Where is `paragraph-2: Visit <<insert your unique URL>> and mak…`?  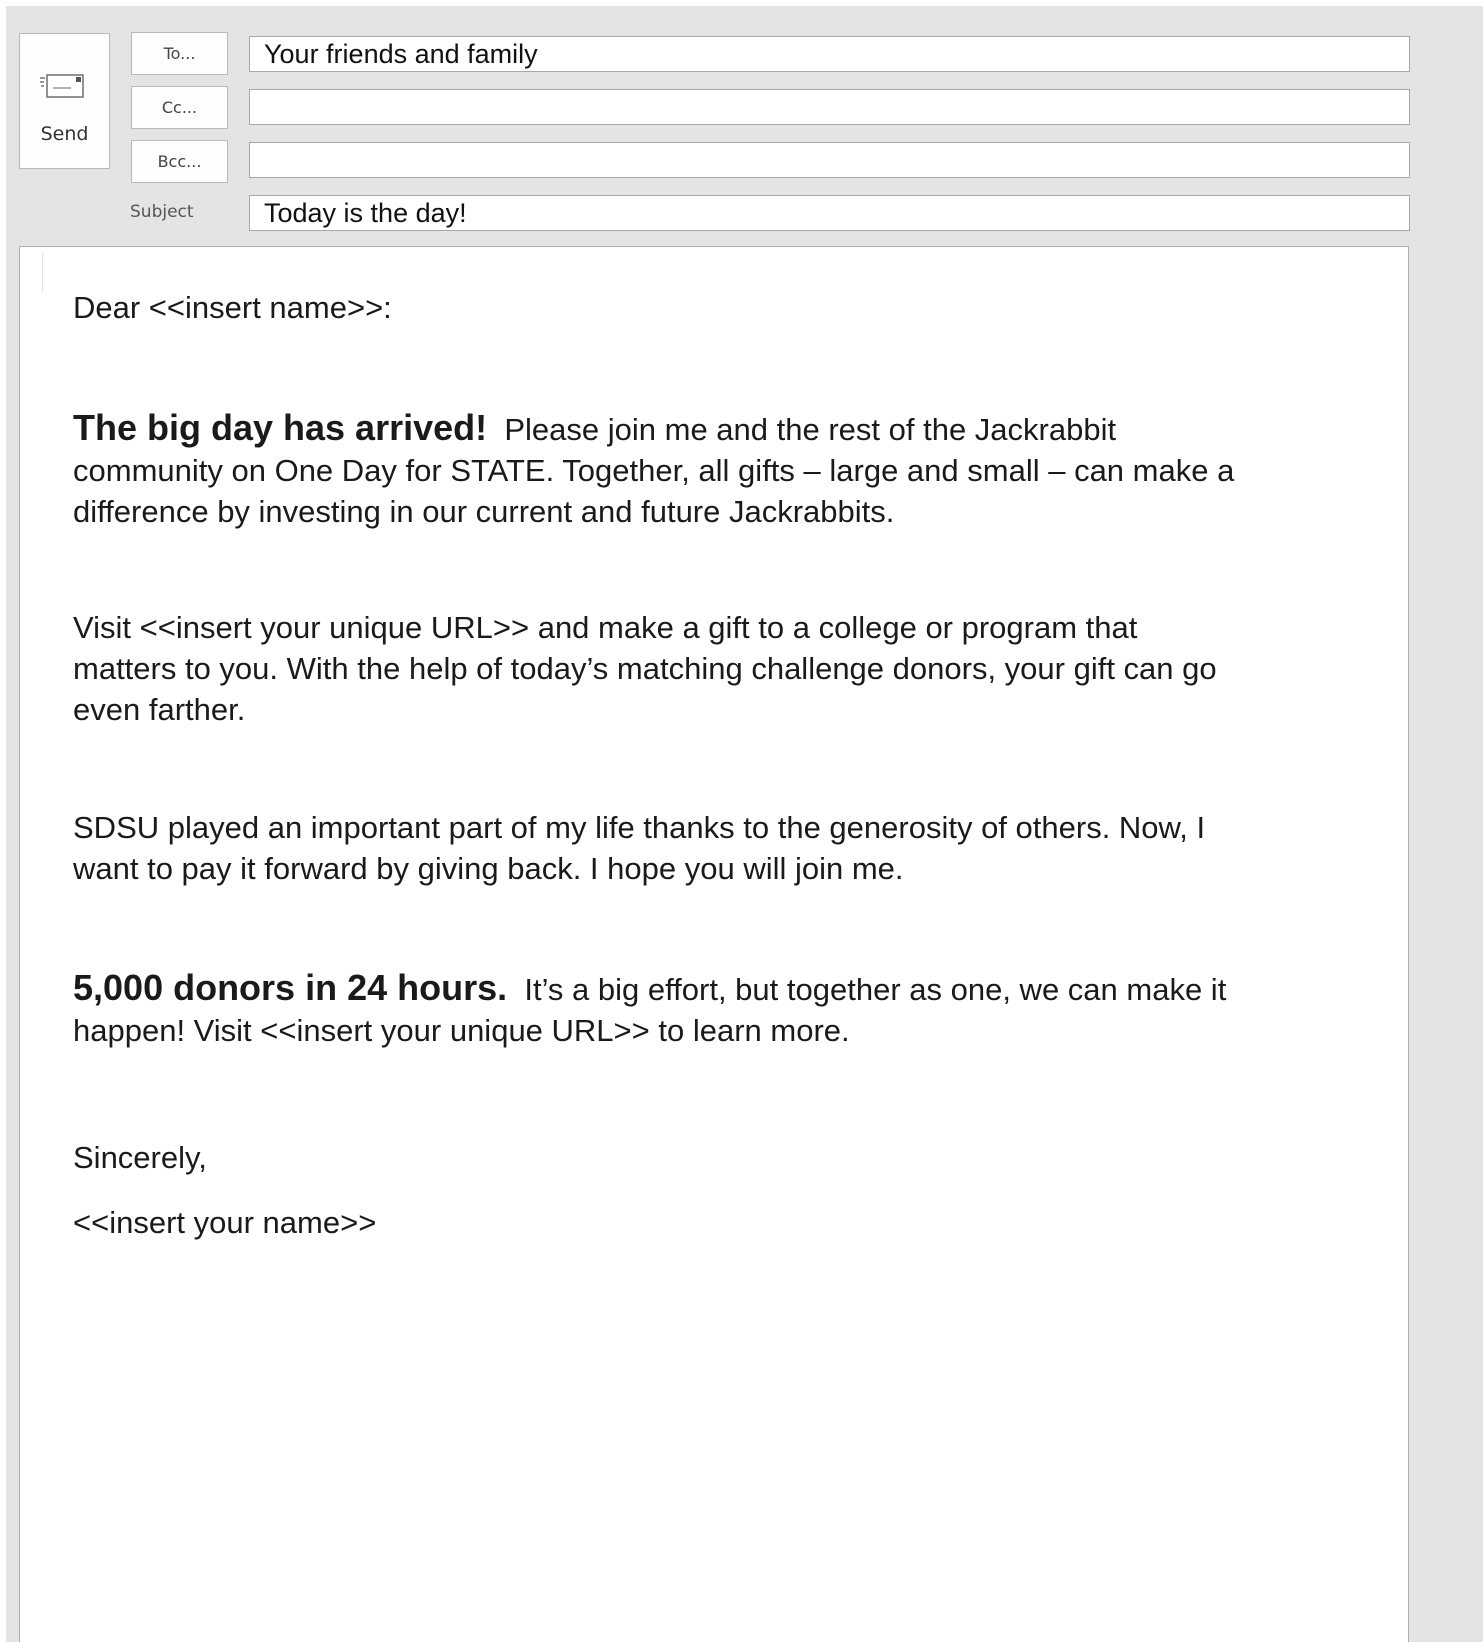
paragraph-2: Visit <<insert your unique URL>> and mak… is located at coordinates (645, 668).